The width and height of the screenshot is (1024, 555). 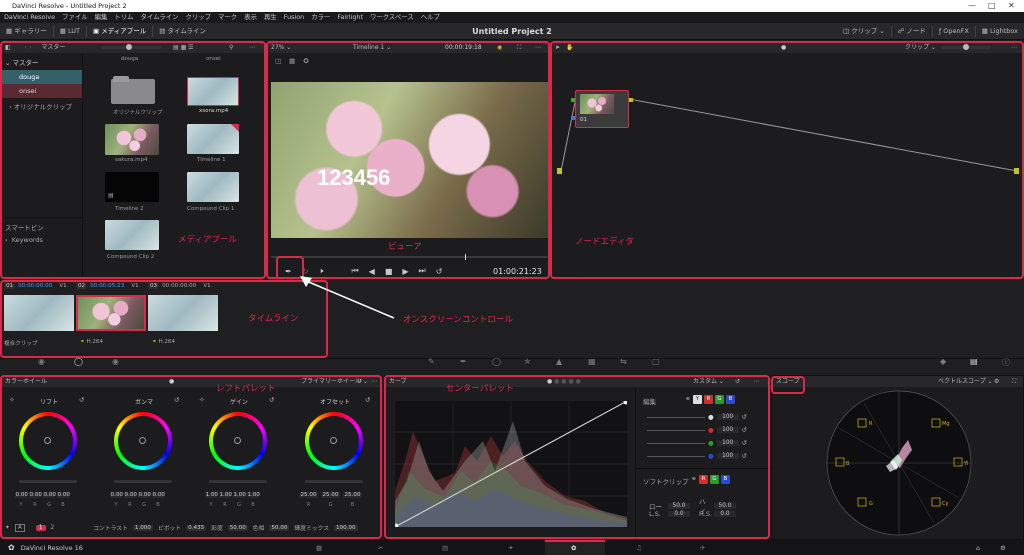 What do you see at coordinates (237, 527) in the screenshot?
I see `saturation-field: 50.00` at bounding box center [237, 527].